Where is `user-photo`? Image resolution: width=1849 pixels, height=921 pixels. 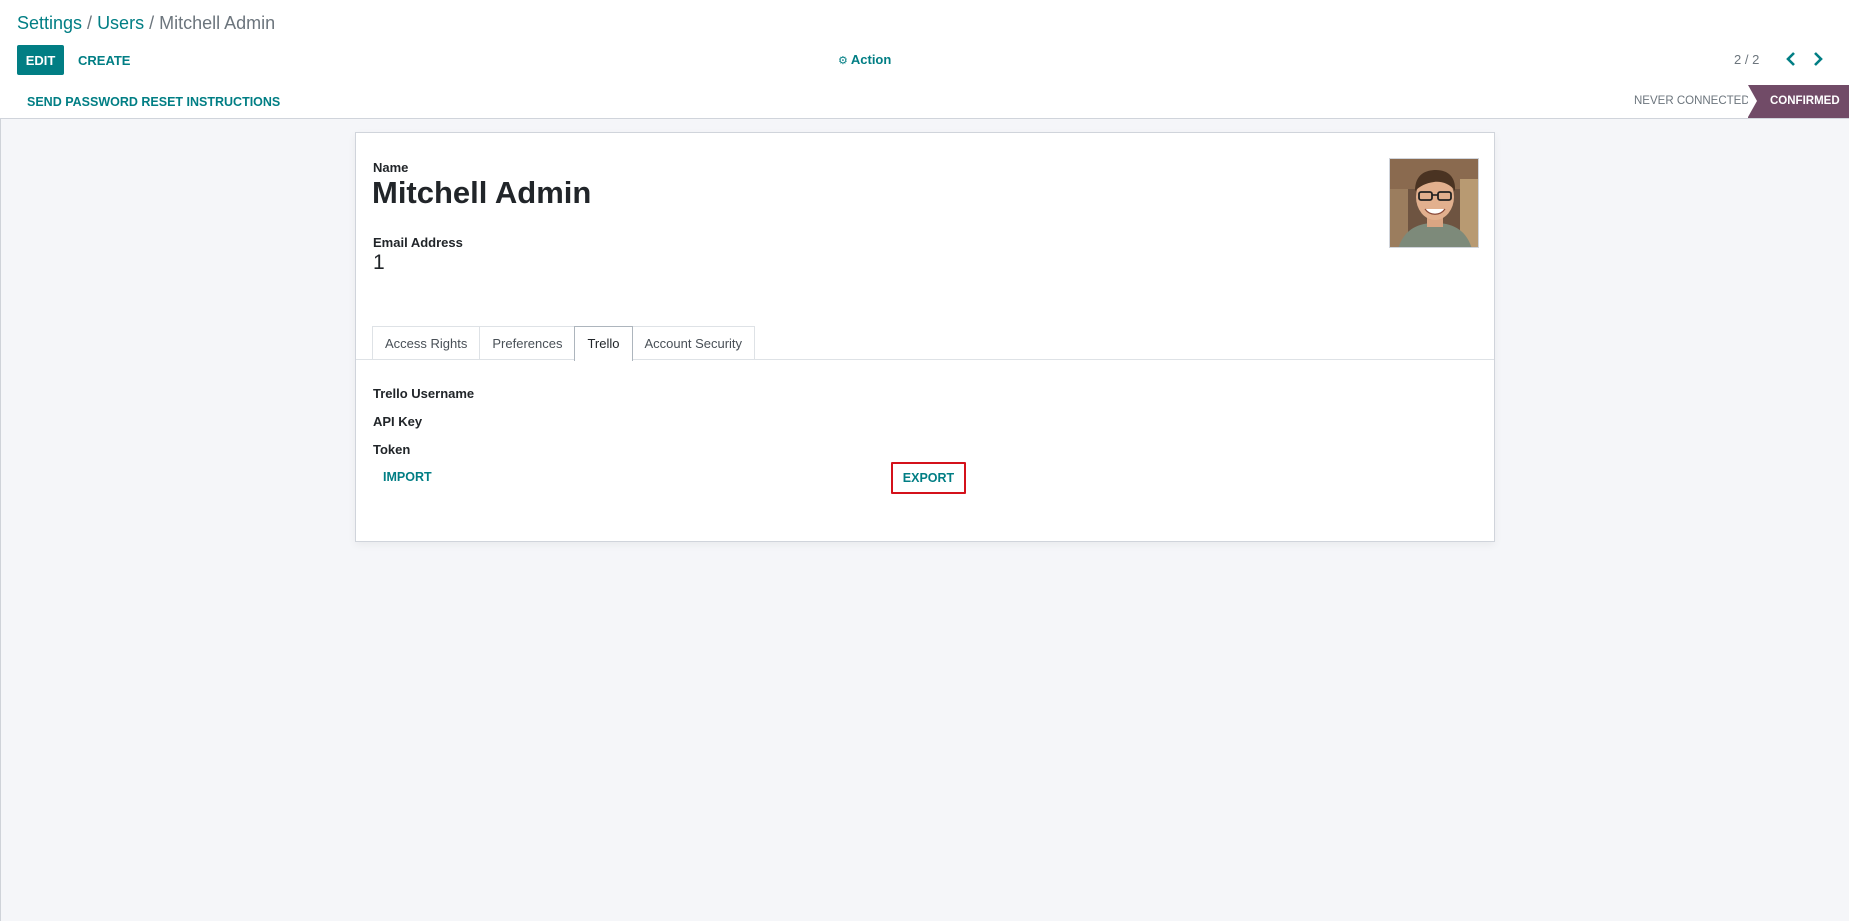 user-photo is located at coordinates (1434, 203).